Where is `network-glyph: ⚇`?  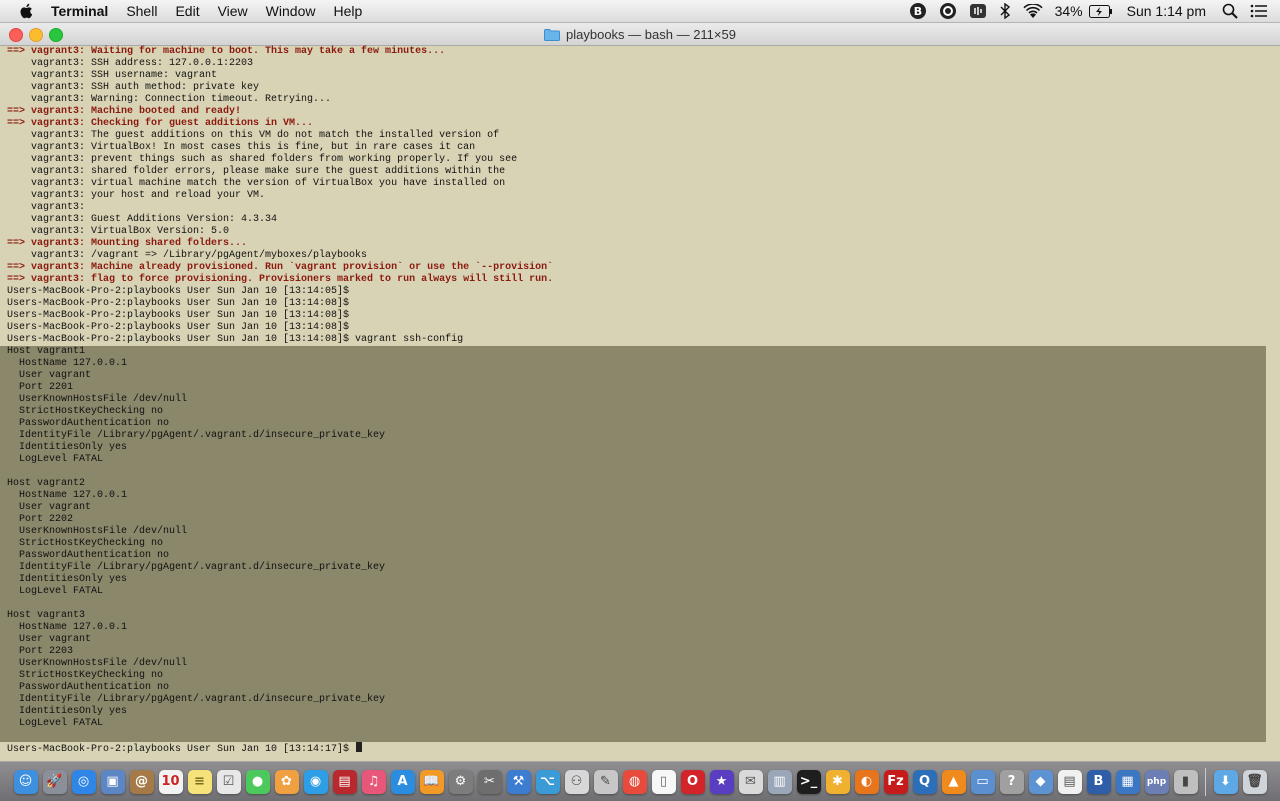
network-glyph: ⚇ is located at coordinates (576, 781).